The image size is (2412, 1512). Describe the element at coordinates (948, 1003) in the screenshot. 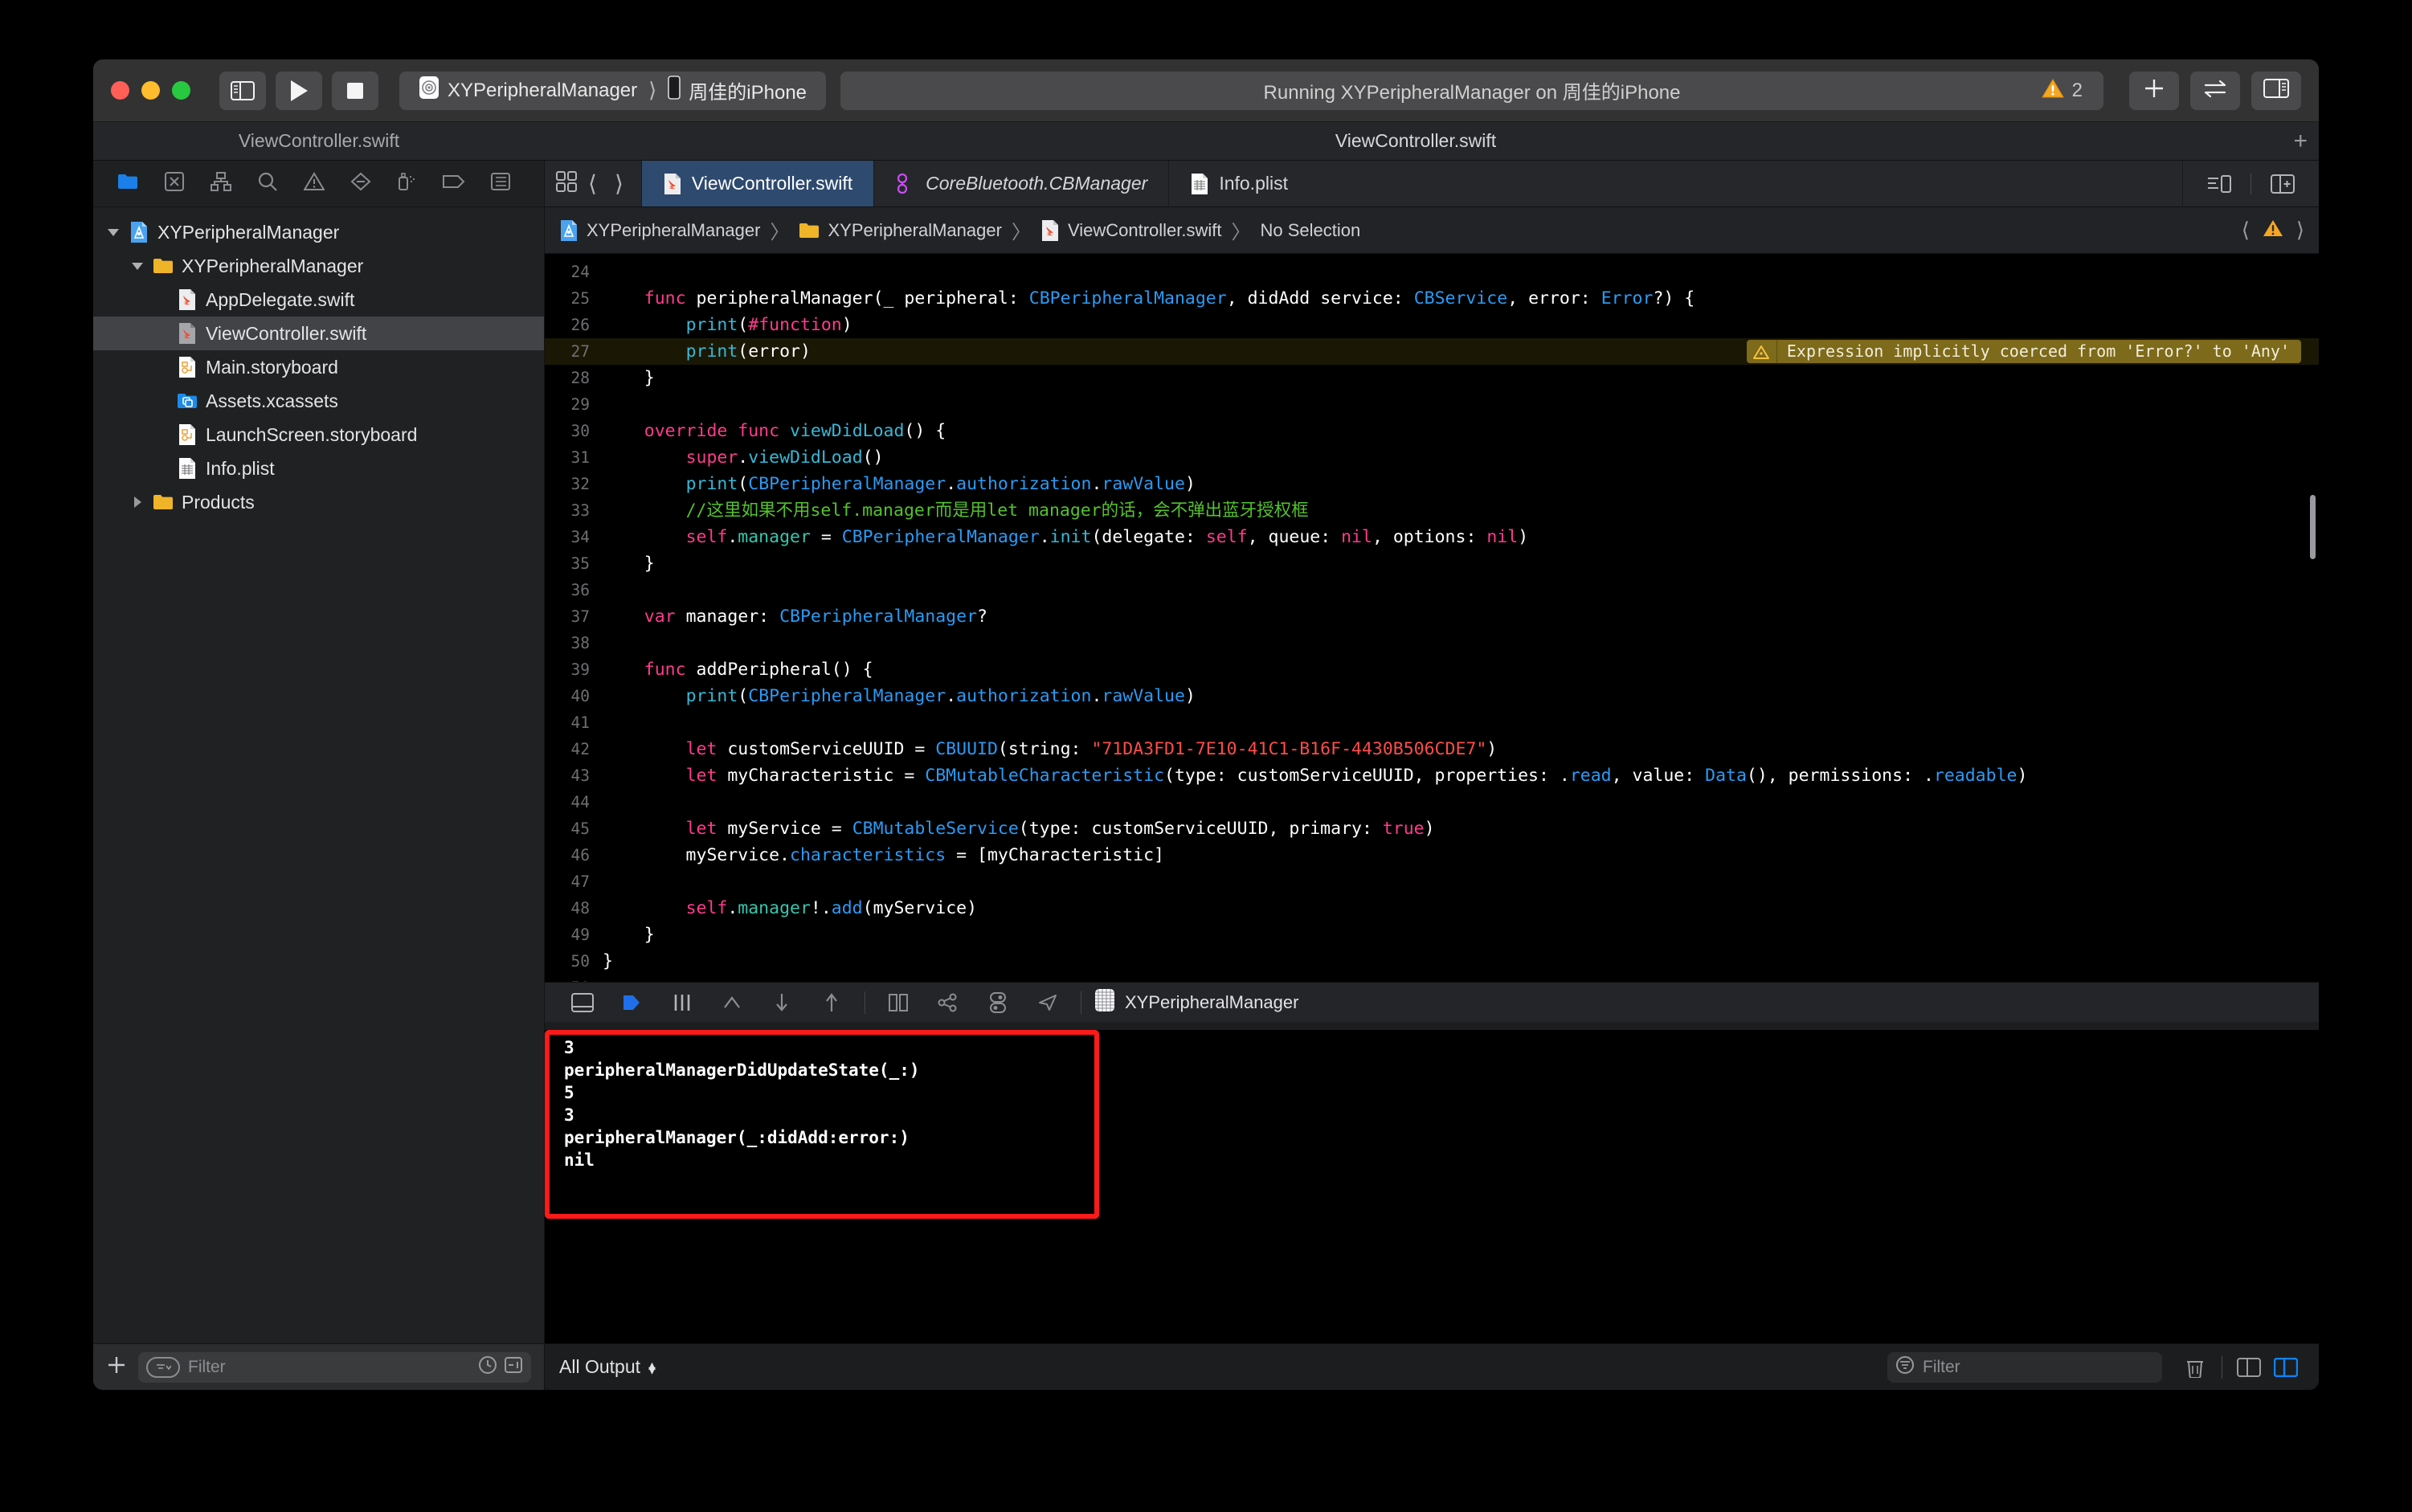

I see `memory-graph-icon` at that location.